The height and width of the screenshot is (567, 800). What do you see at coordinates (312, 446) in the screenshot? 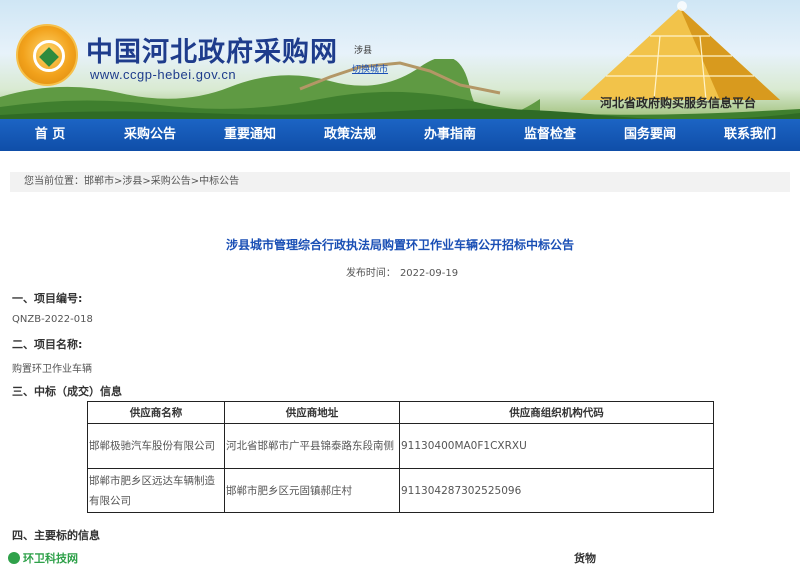
I see `supplier-address: 河北省邯郸市广平县锦泰路东段南侧` at bounding box center [312, 446].